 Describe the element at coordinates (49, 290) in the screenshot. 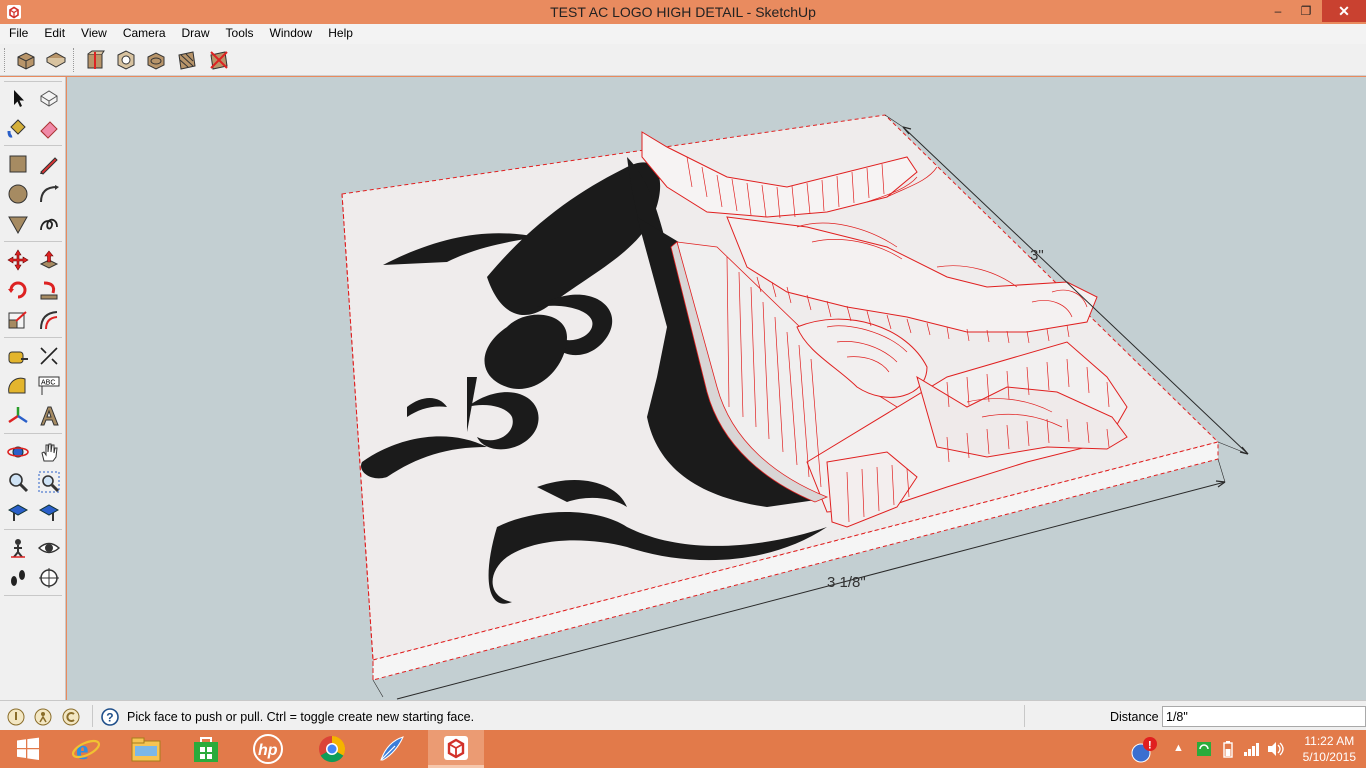

I see `follow-me-icon` at that location.